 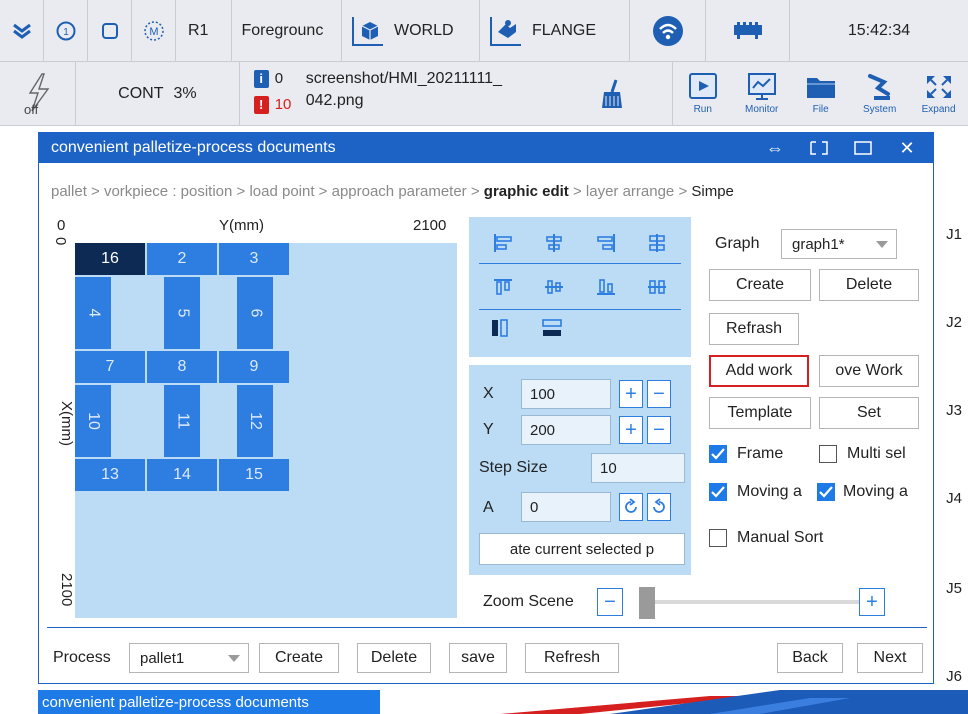 I want to click on tool-frame-selector: FLANGE, so click(x=555, y=31).